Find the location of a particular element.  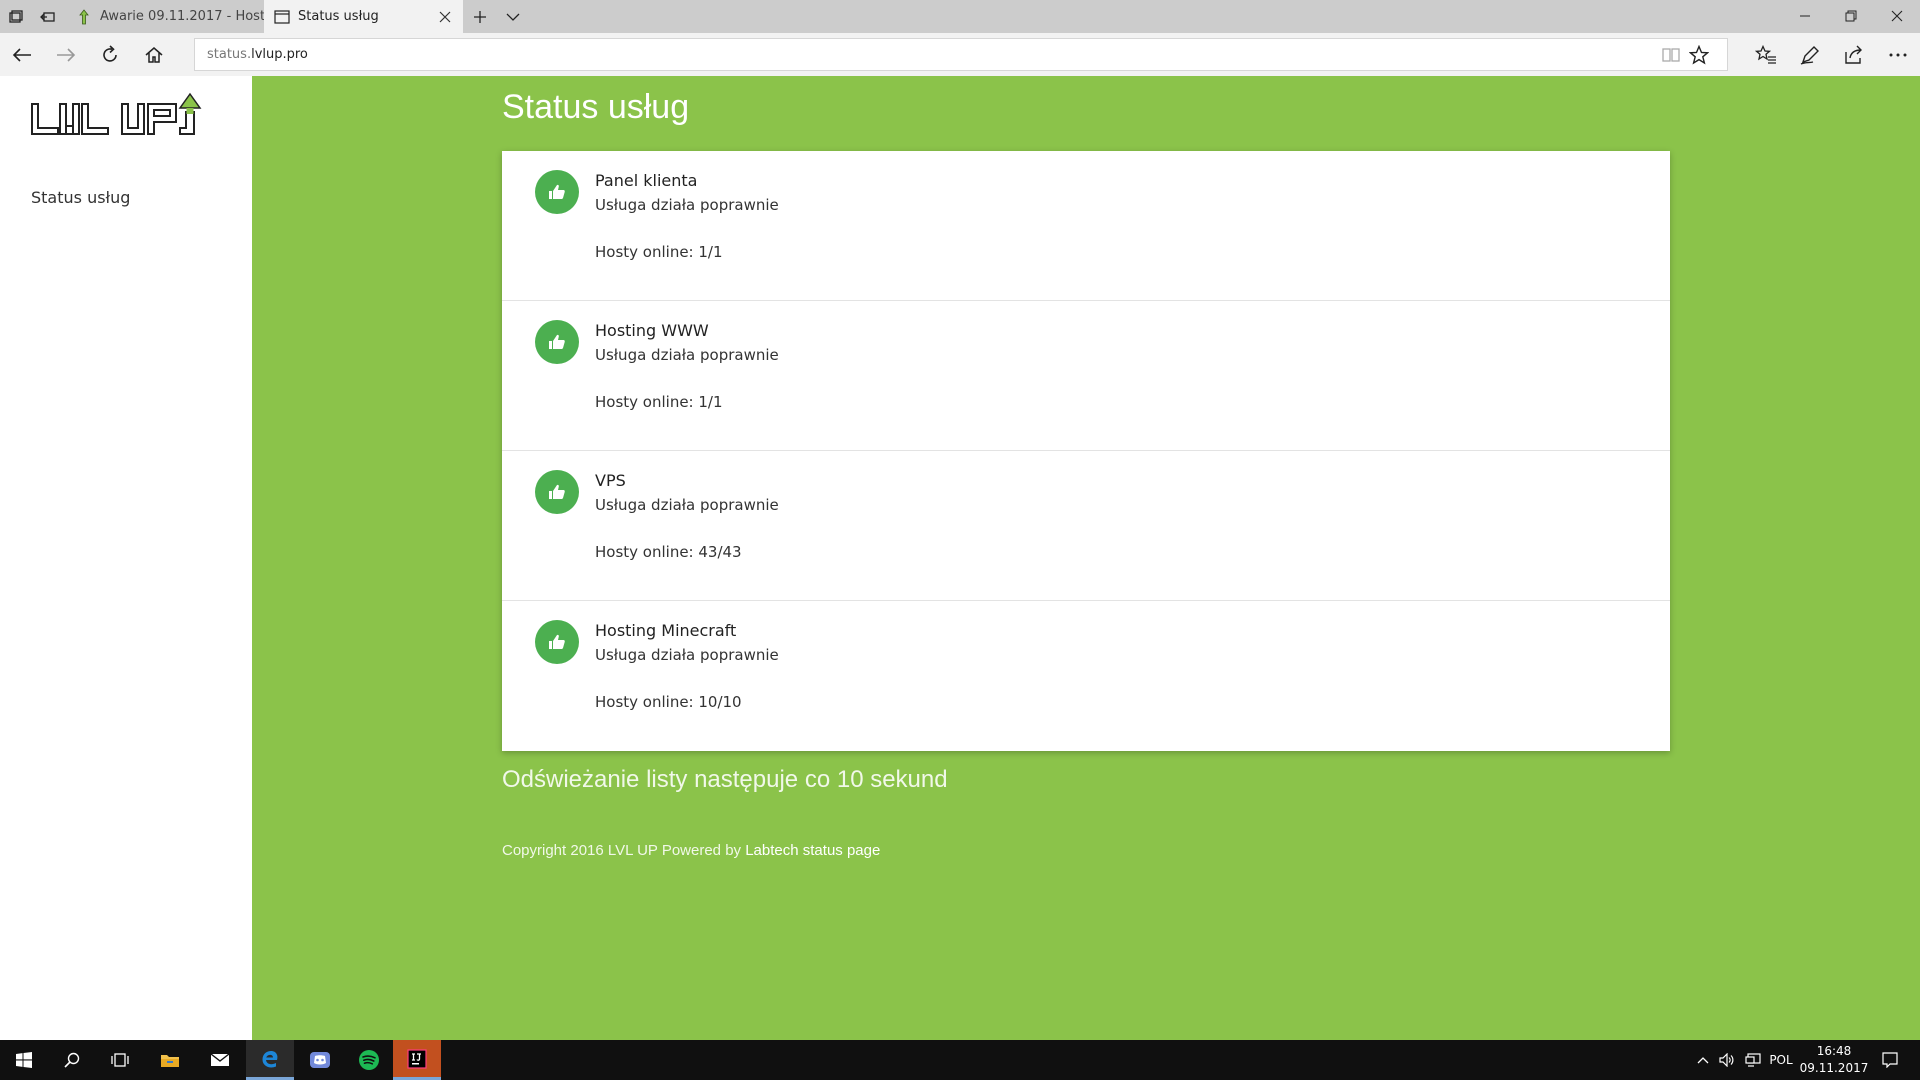

page-title: Status usług is located at coordinates (596, 107).